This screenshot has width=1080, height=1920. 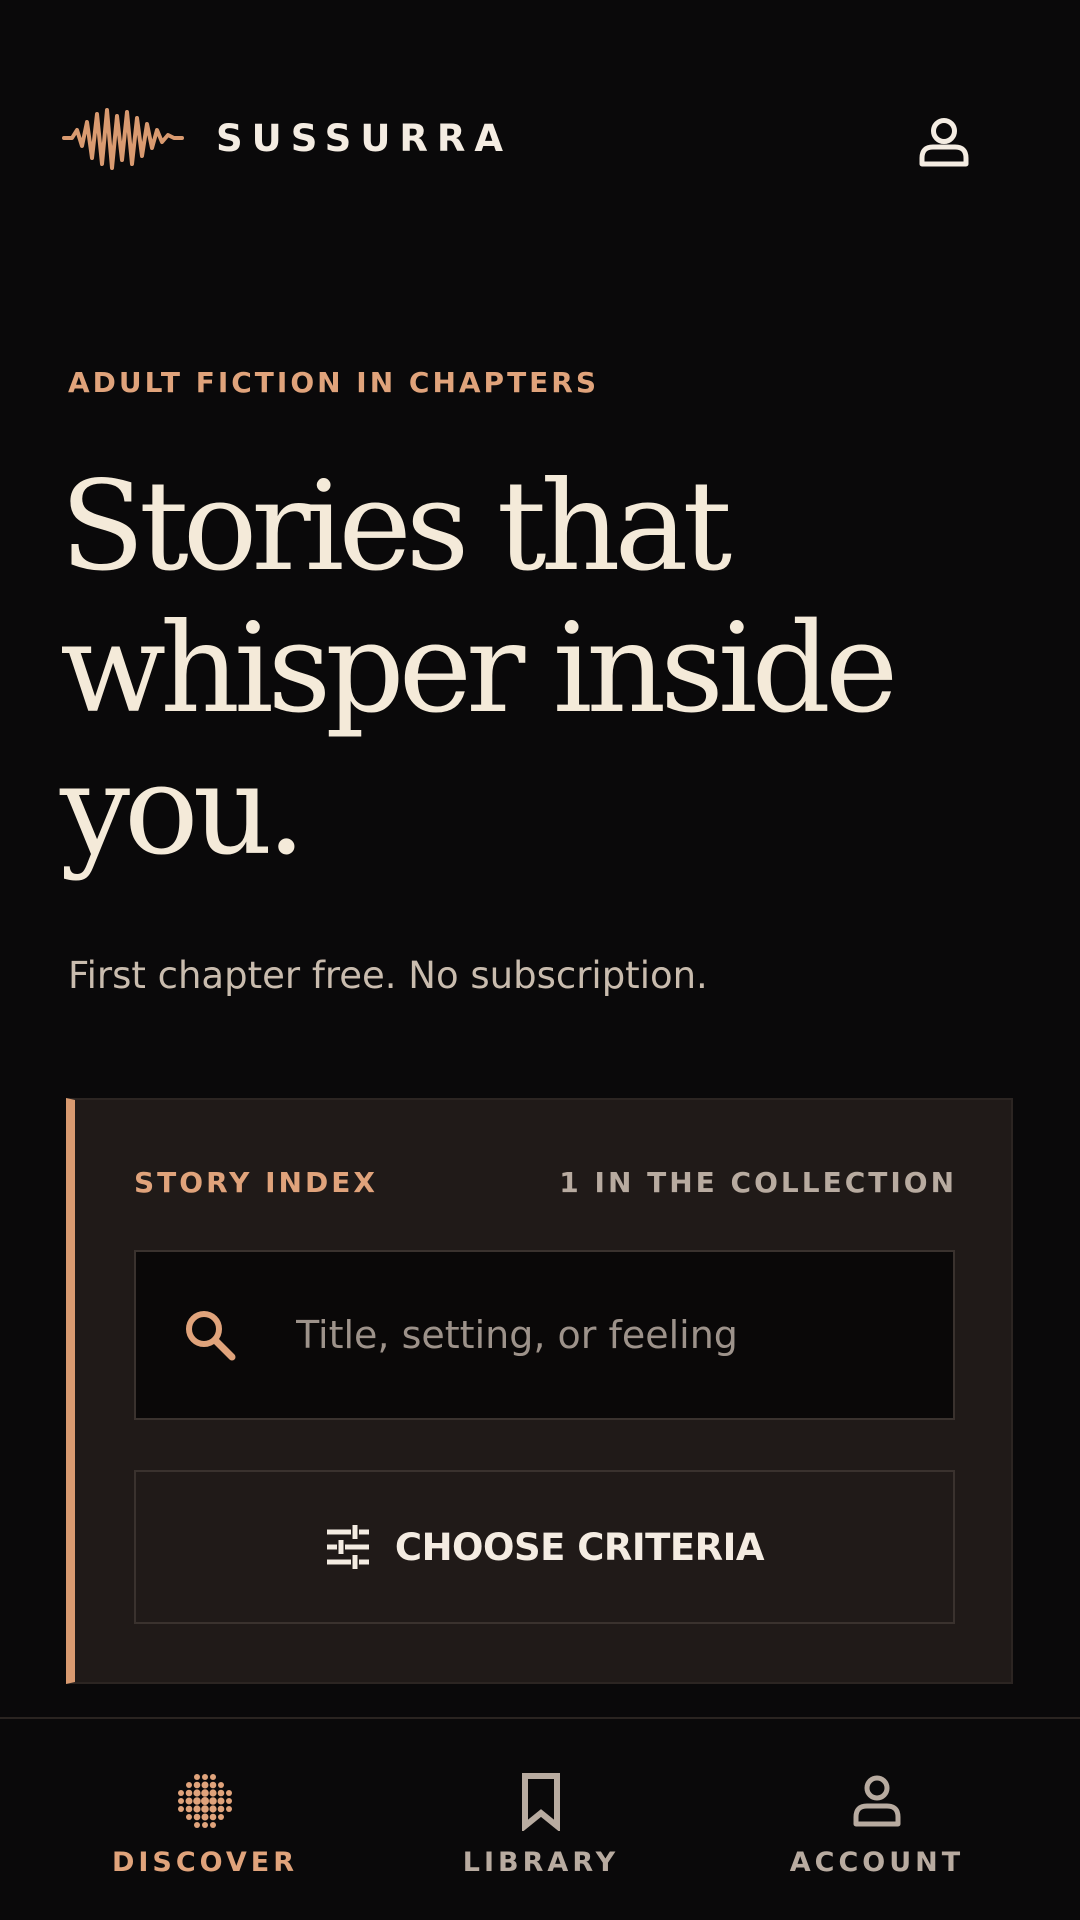 I want to click on search-box, so click(x=544, y=1335).